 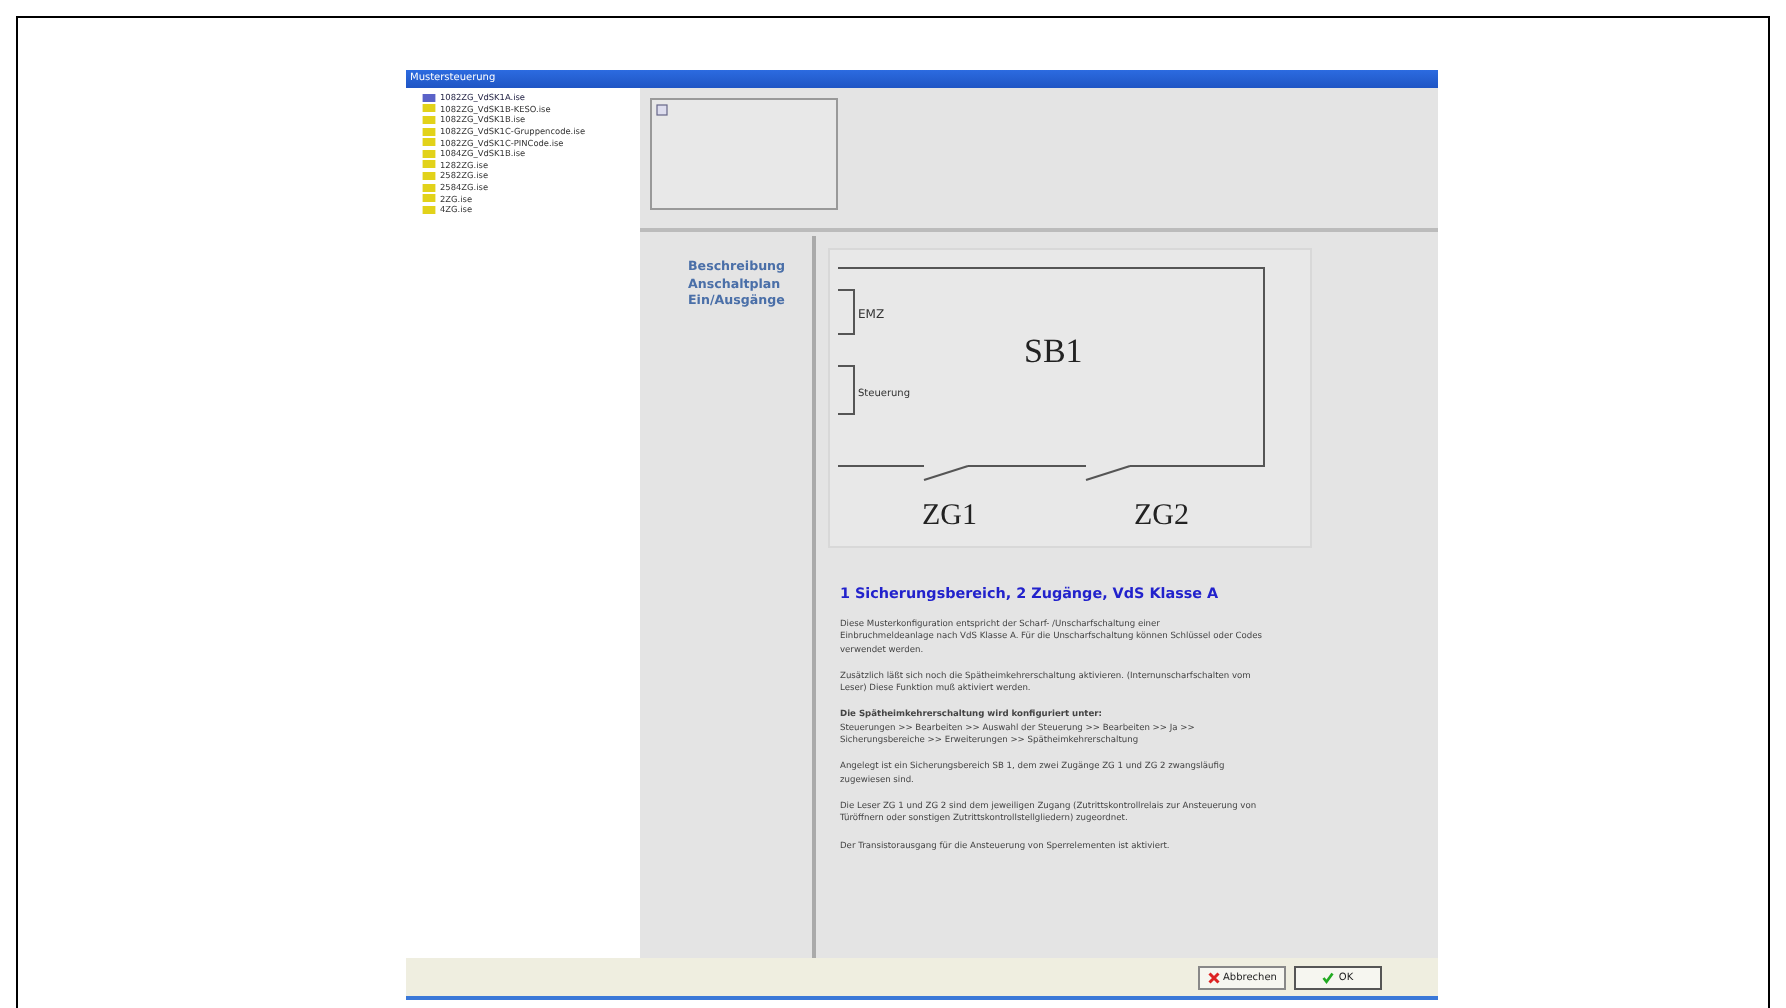 I want to click on cross-icon, so click(x=1213, y=977).